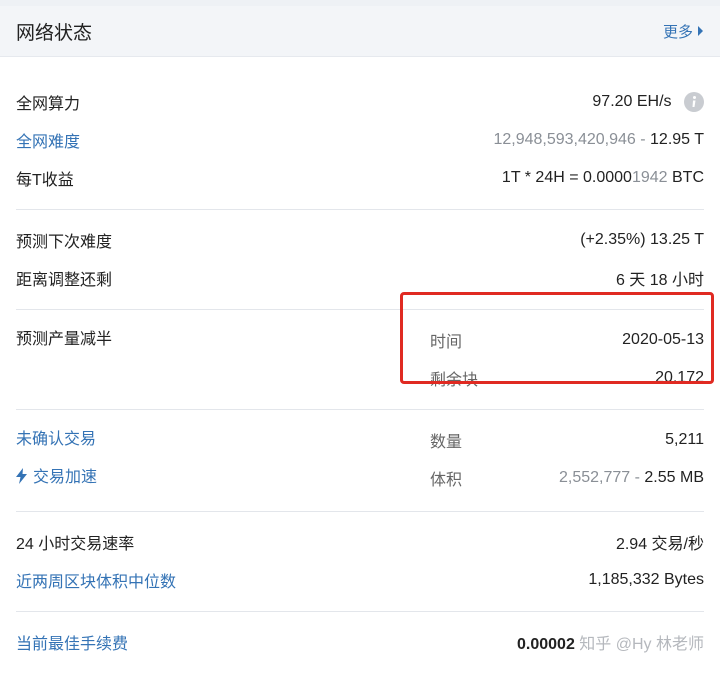 Image resolution: width=720 pixels, height=673 pixels. I want to click on halving-blocks-value: 20,172, so click(679, 377).